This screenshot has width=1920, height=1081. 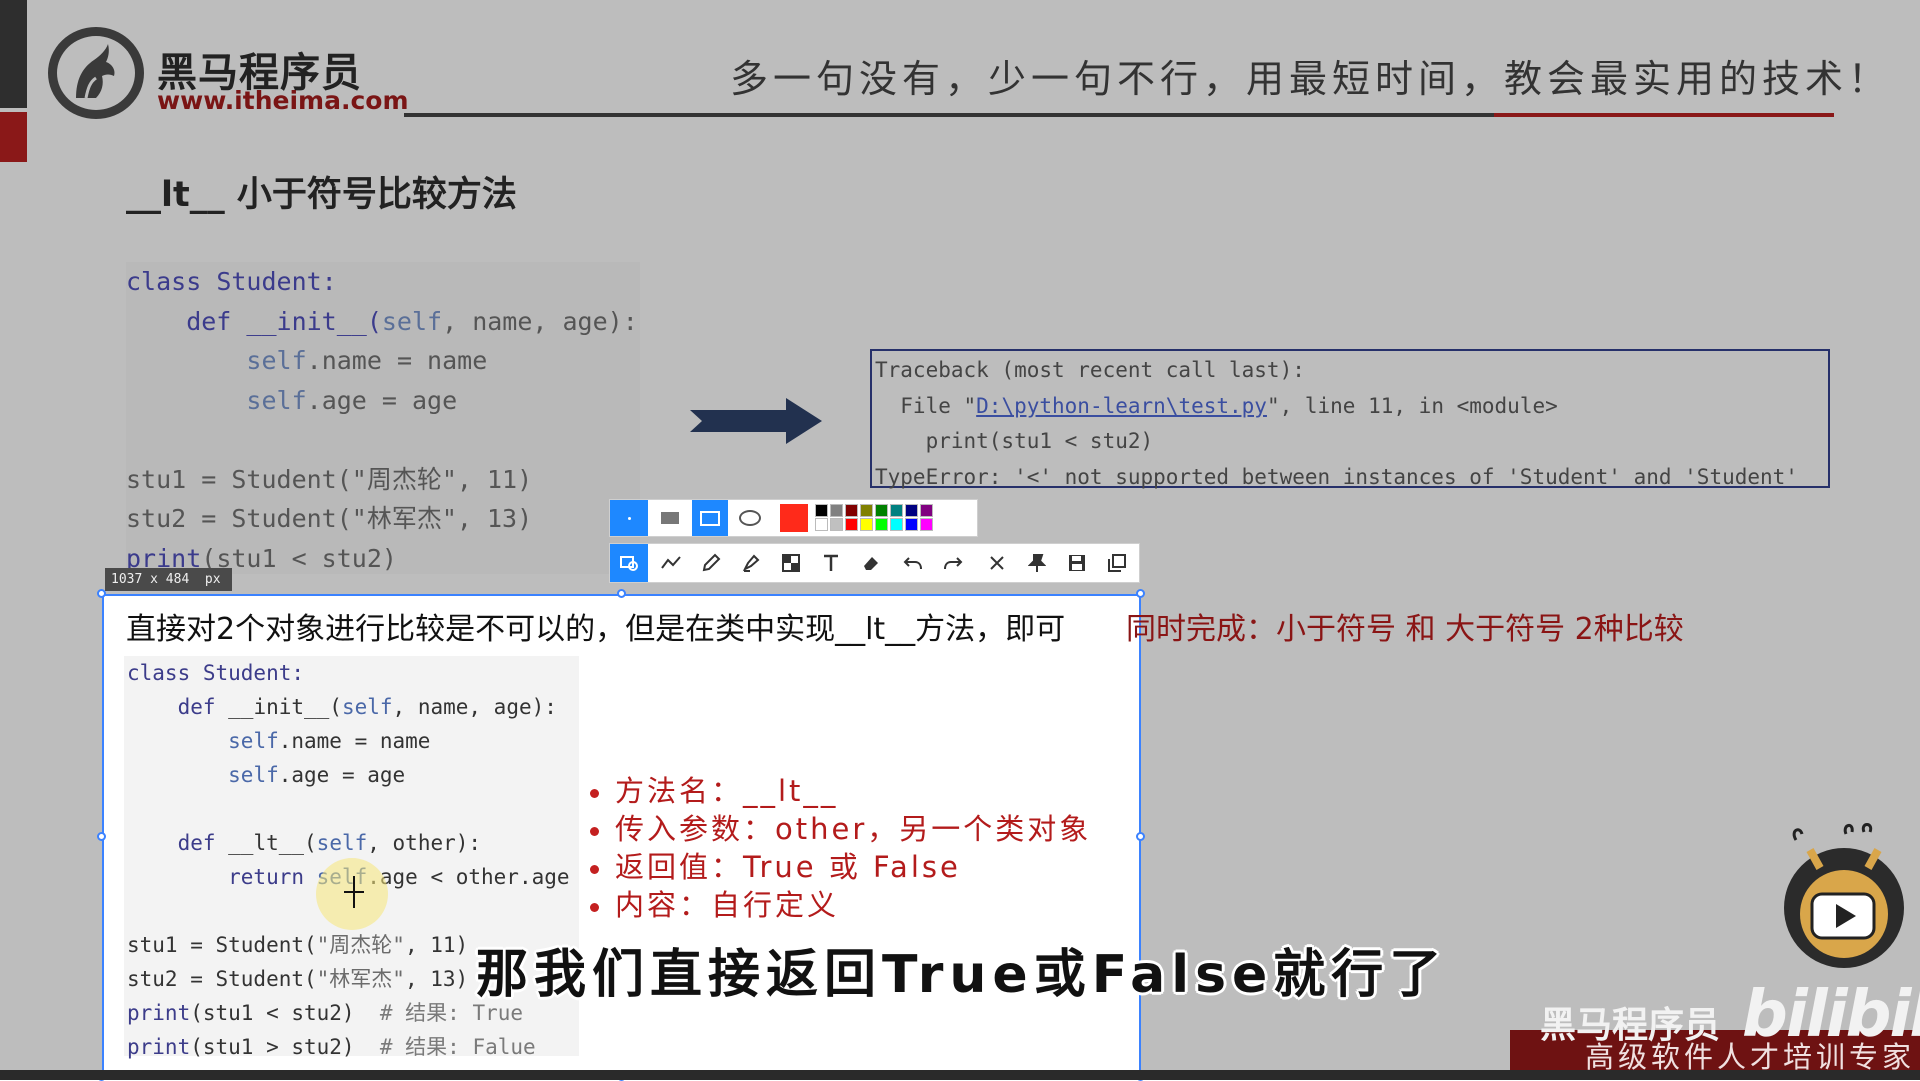 What do you see at coordinates (1140, 593) in the screenshot?
I see `resize-handle-top-right` at bounding box center [1140, 593].